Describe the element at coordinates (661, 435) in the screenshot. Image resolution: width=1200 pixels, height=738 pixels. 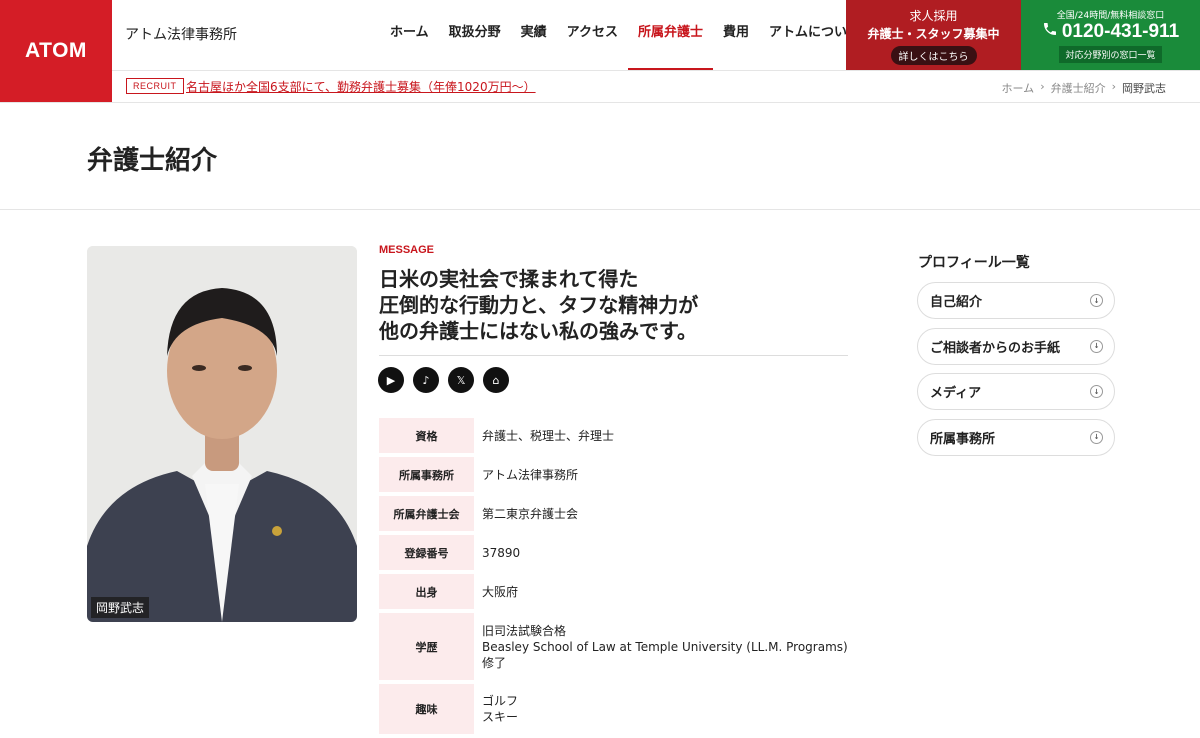
I see `profile-value: 弁護士、税理士、弁理士` at that location.